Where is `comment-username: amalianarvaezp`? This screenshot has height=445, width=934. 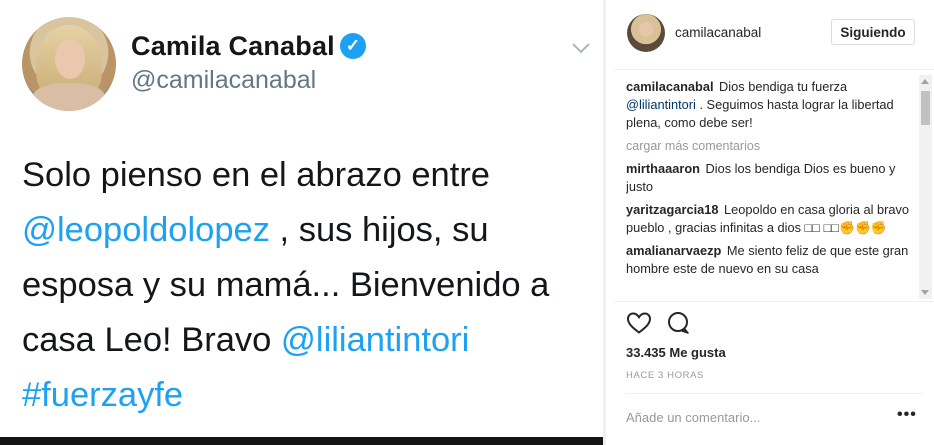 comment-username: amalianarvaezp is located at coordinates (673, 250).